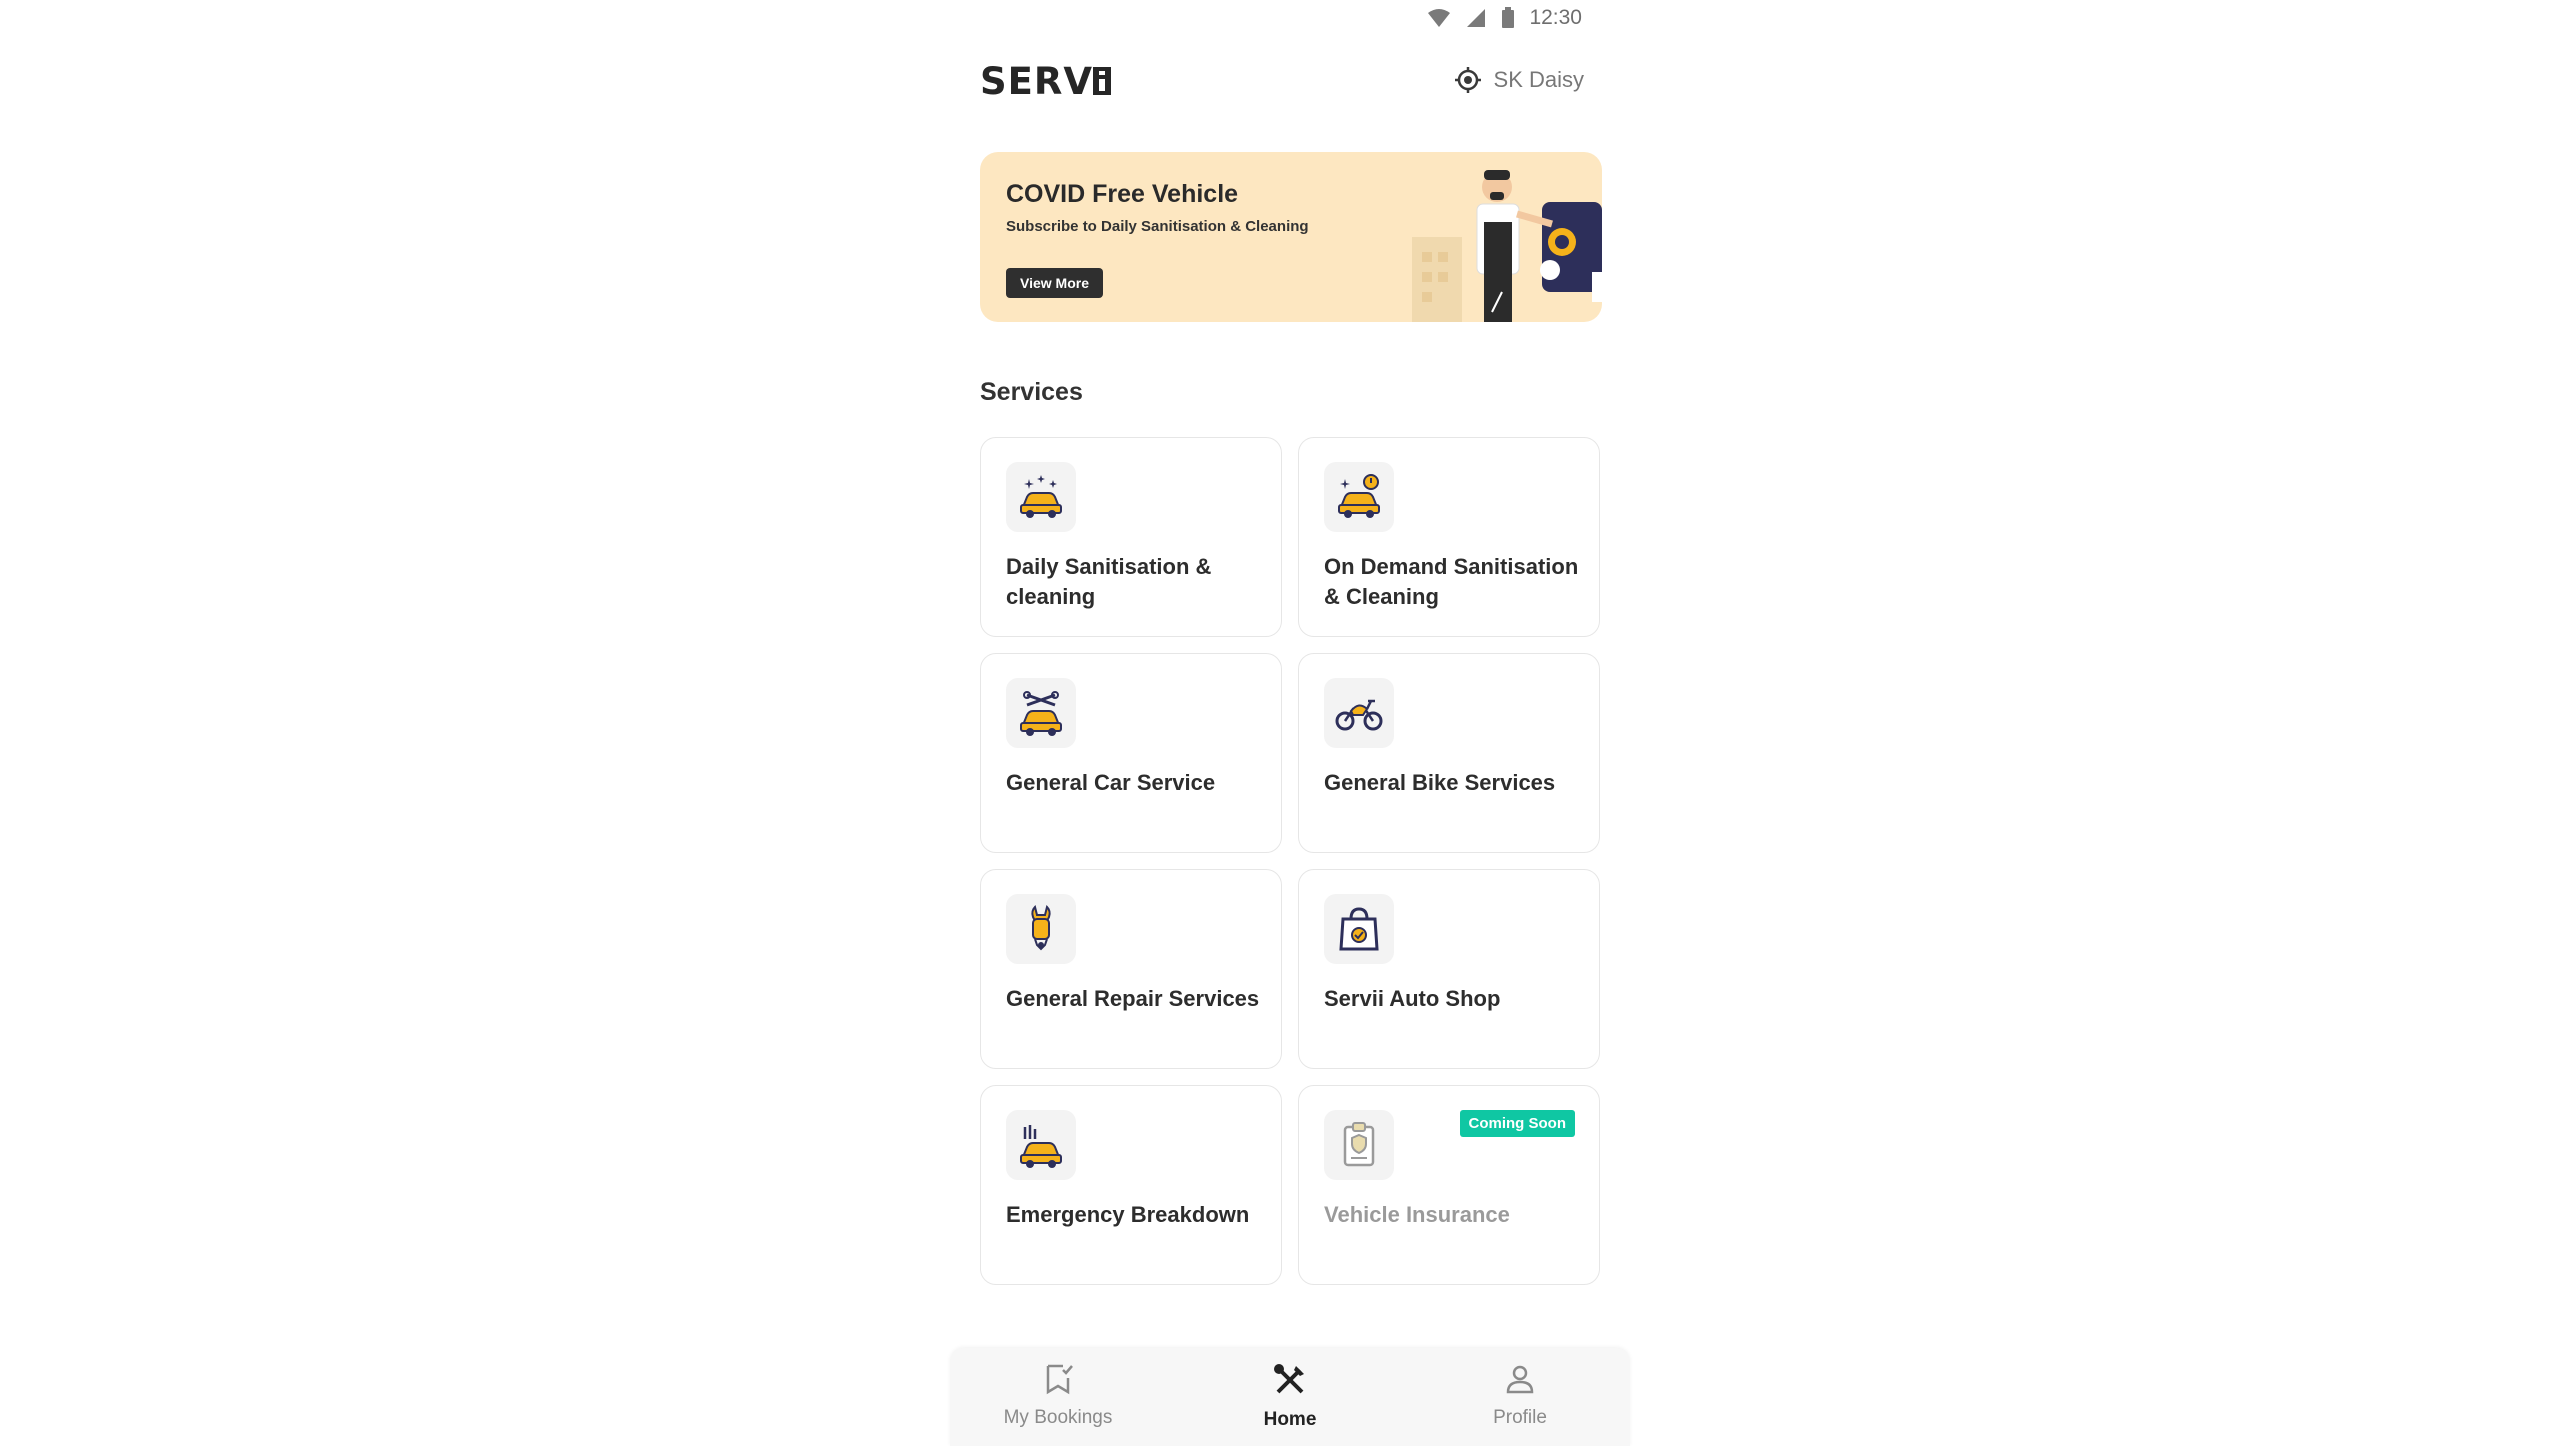 The width and height of the screenshot is (2560, 1446). What do you see at coordinates (1290, 1419) in the screenshot?
I see `nav-label: Home` at bounding box center [1290, 1419].